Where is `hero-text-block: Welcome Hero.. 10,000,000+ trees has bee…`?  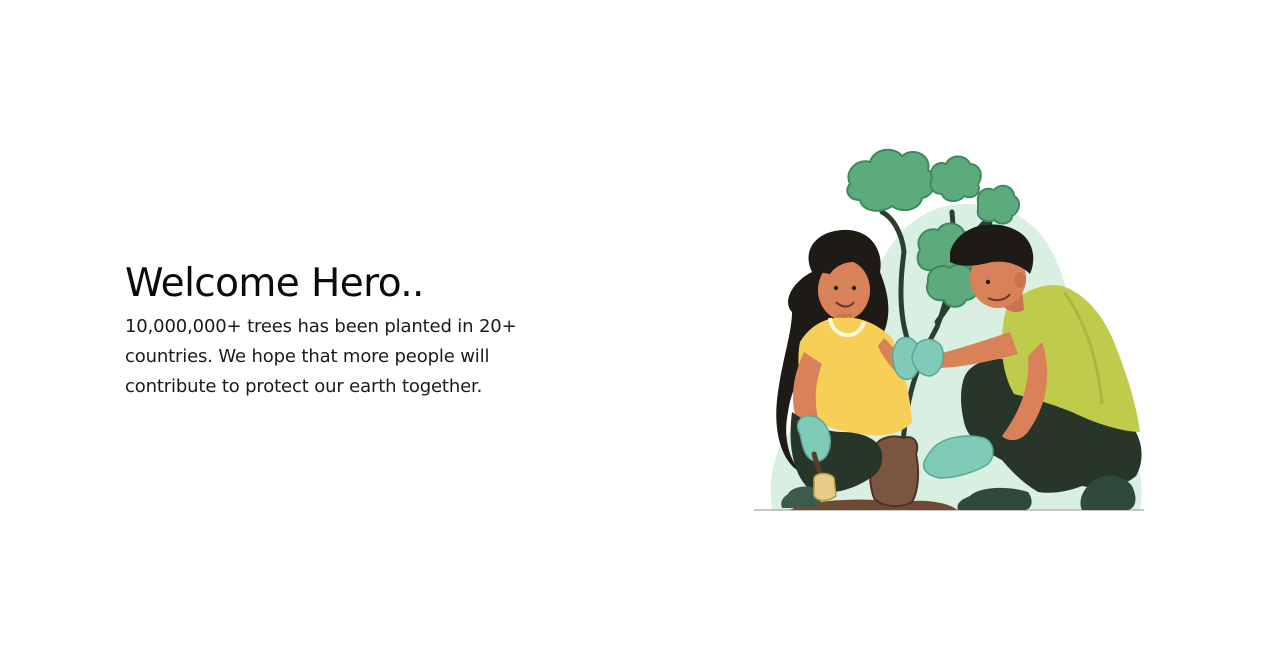 hero-text-block: Welcome Hero.. 10,000,000+ trees has bee… is located at coordinates (345, 330).